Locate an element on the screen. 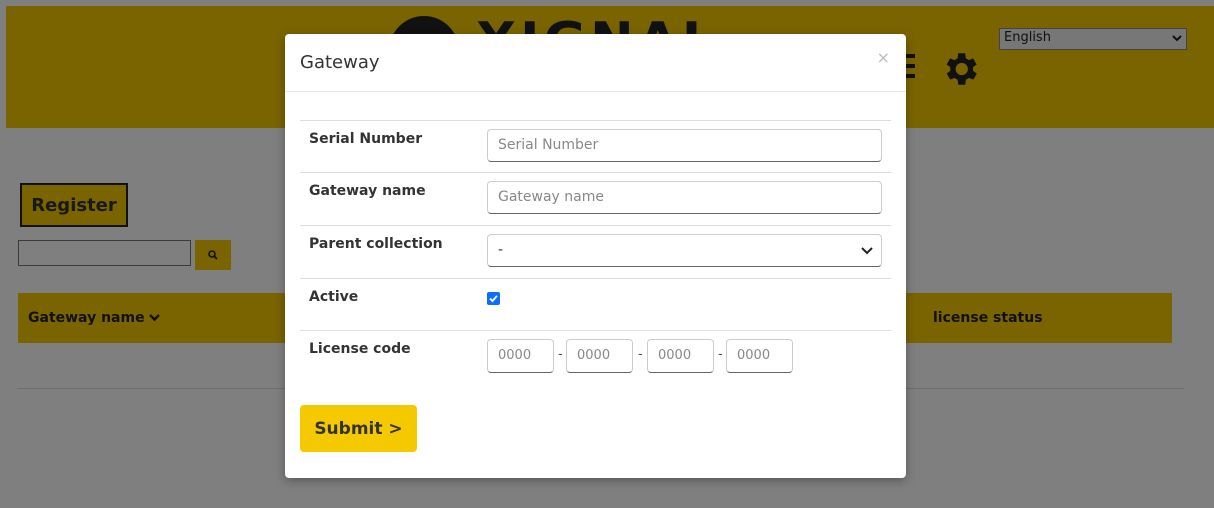 Image resolution: width=1214 pixels, height=508 pixels. serial-number-label: Serial Number is located at coordinates (366, 139).